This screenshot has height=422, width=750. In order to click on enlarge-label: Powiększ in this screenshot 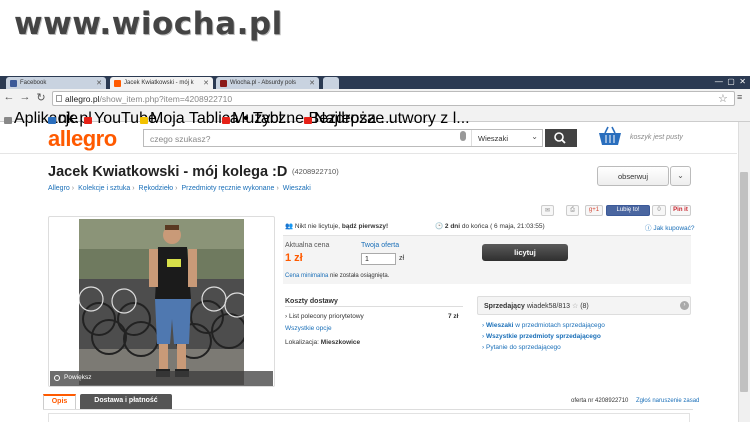, I will do `click(78, 377)`.